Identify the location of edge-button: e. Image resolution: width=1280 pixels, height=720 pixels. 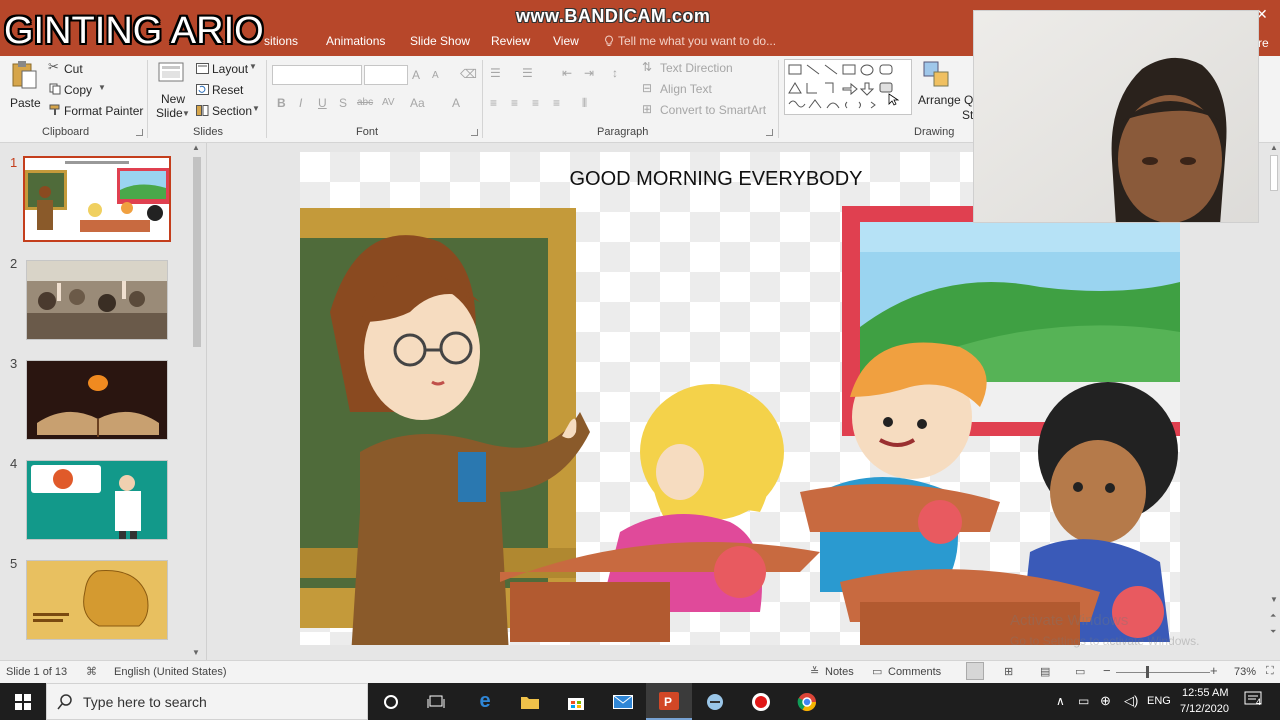
(485, 701).